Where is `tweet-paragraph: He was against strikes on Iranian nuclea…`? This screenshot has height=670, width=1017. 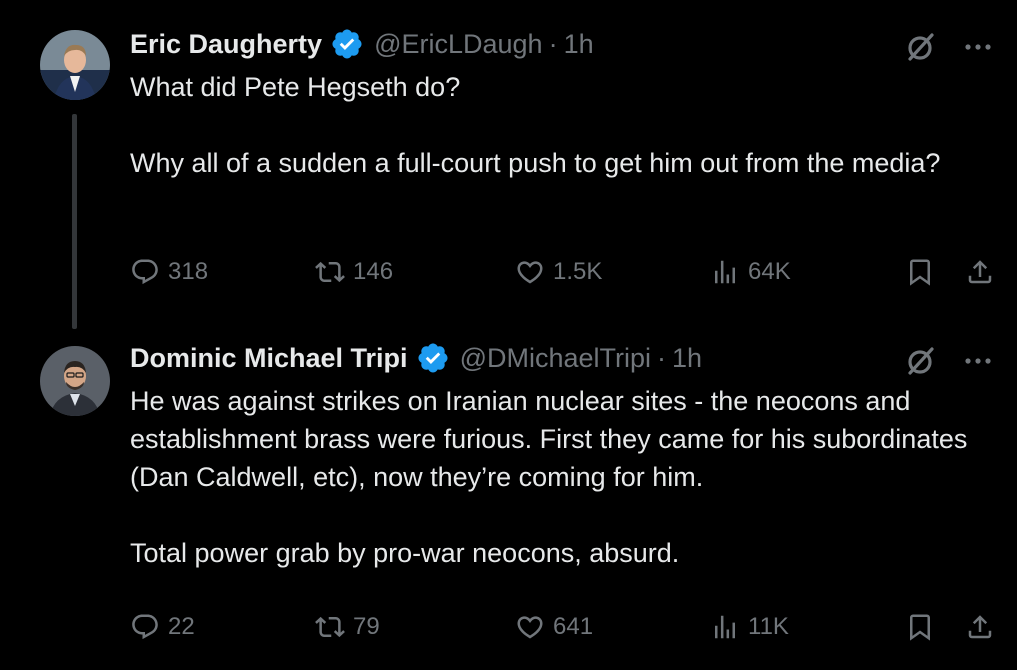
tweet-paragraph: He was against strikes on Iranian nuclea… is located at coordinates (549, 439).